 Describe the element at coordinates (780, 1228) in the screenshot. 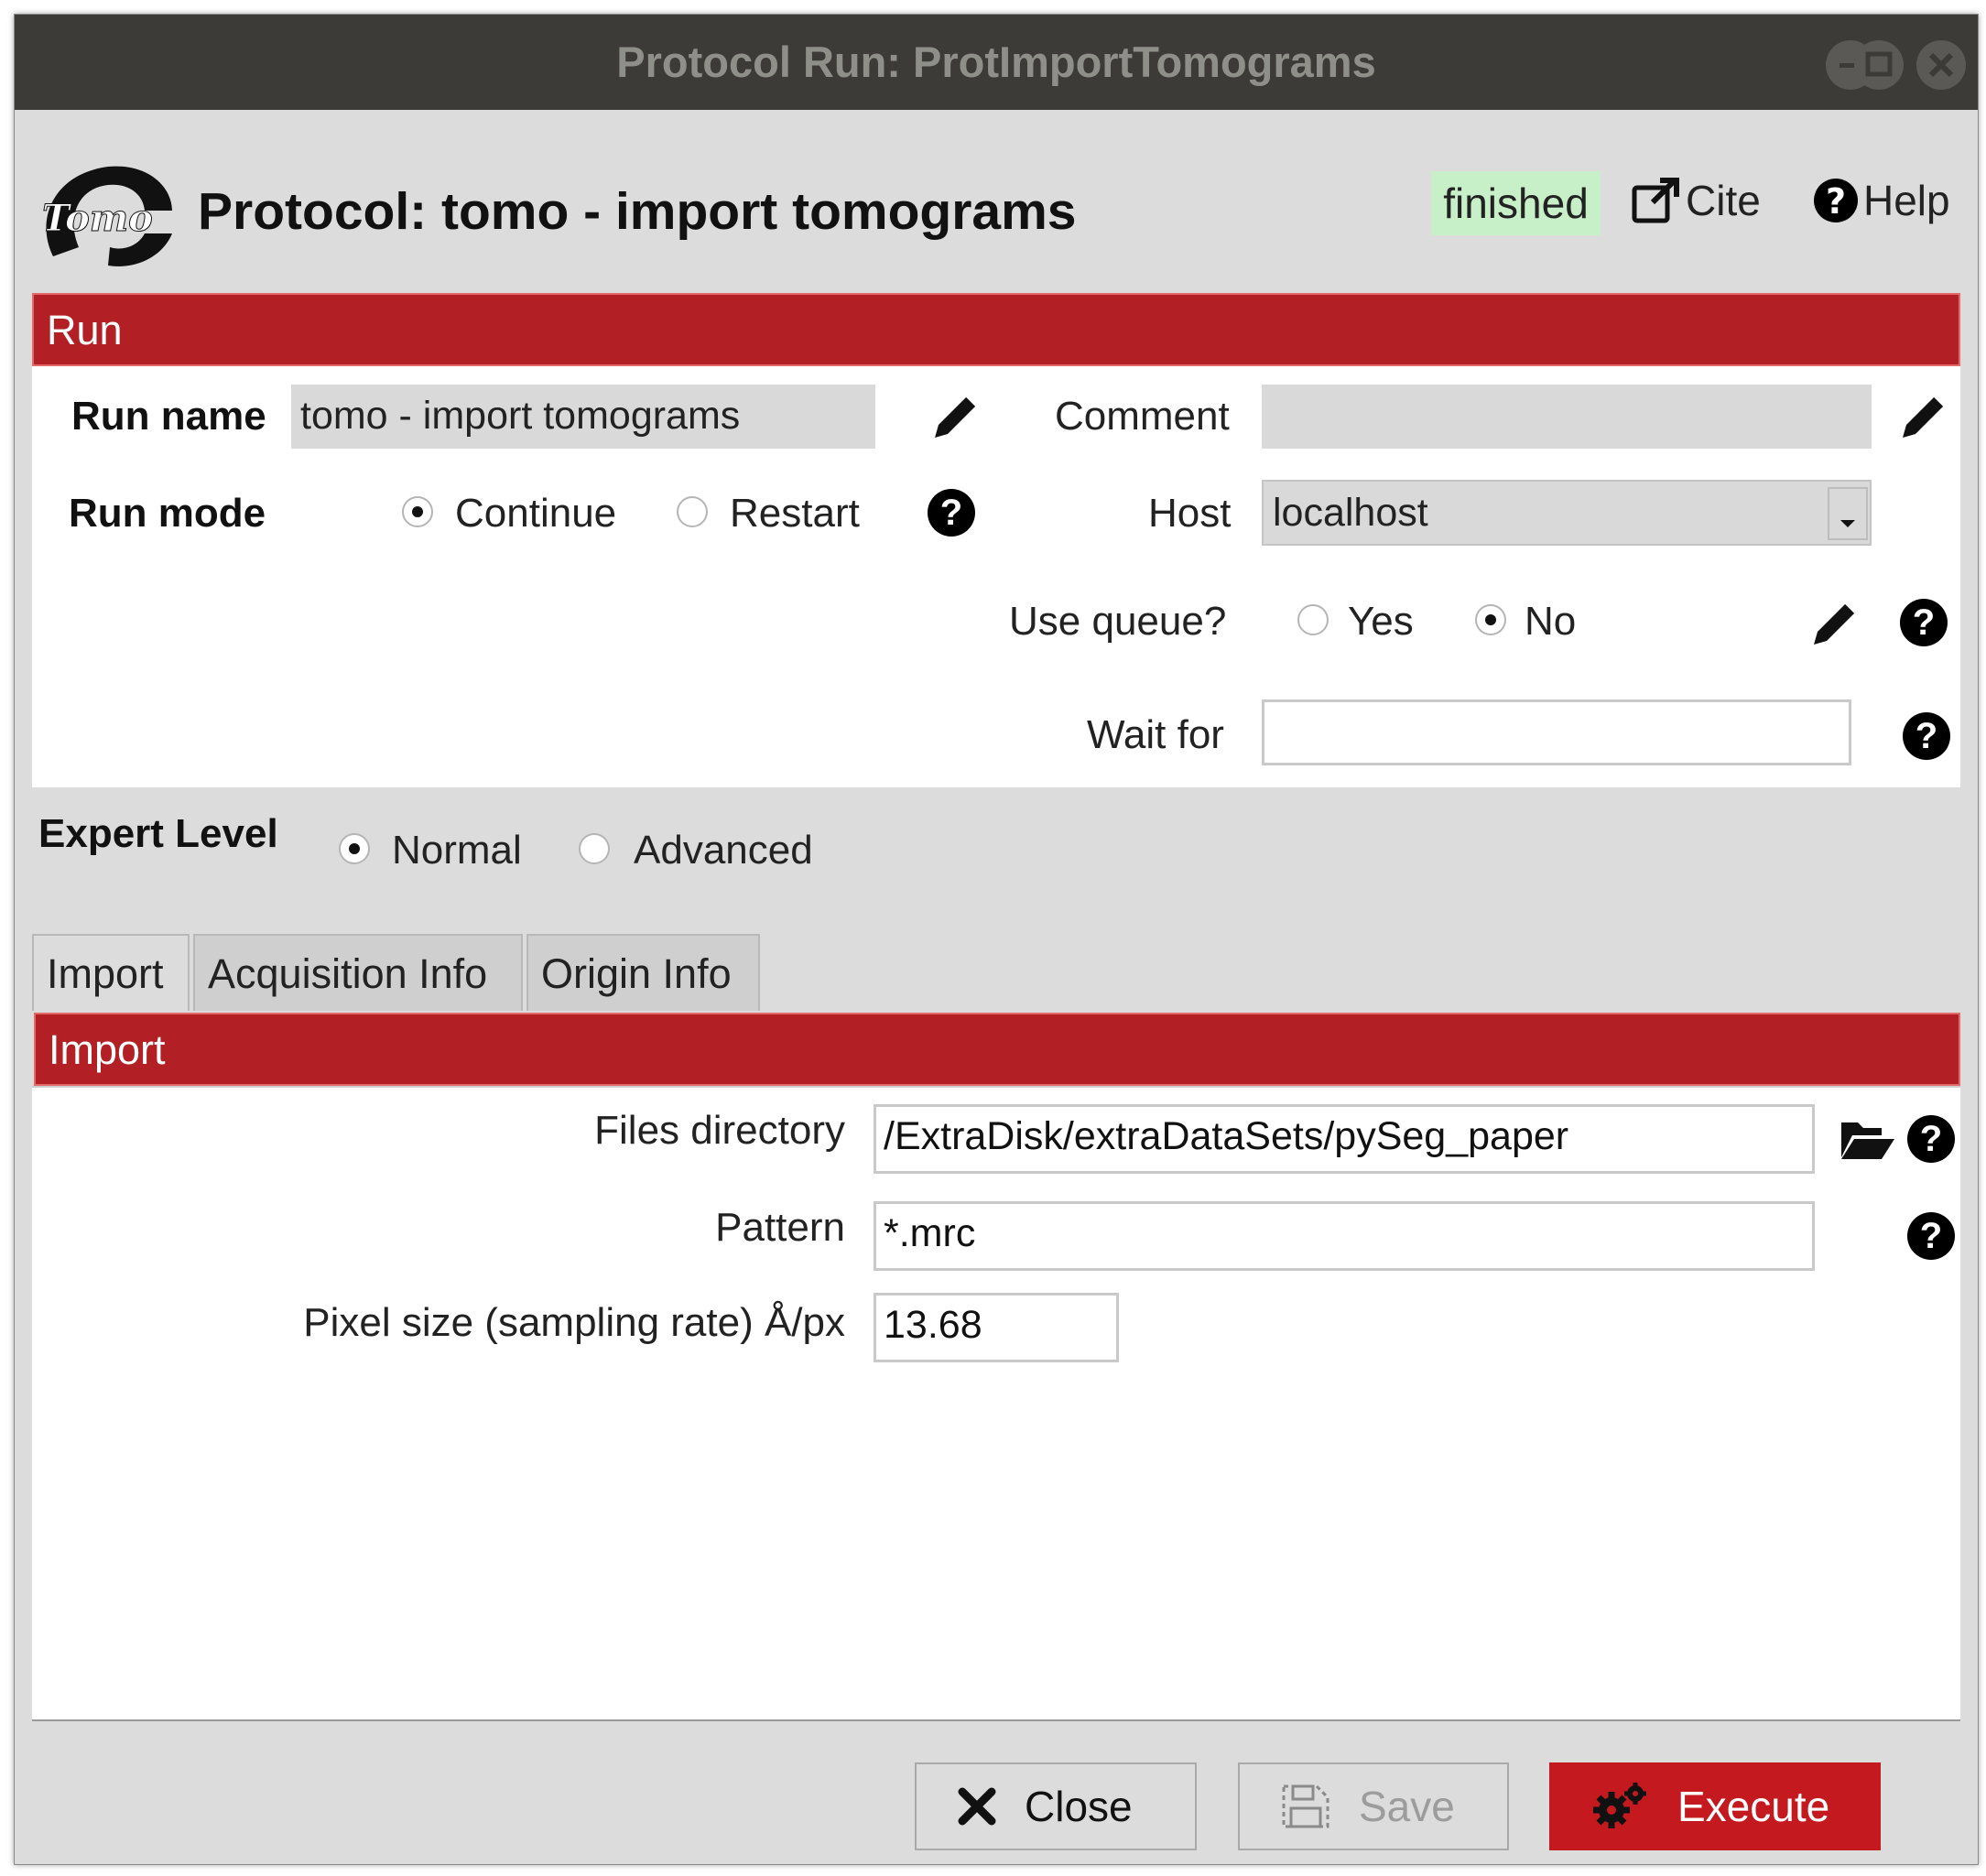

I see `pattern-label: Pattern` at that location.